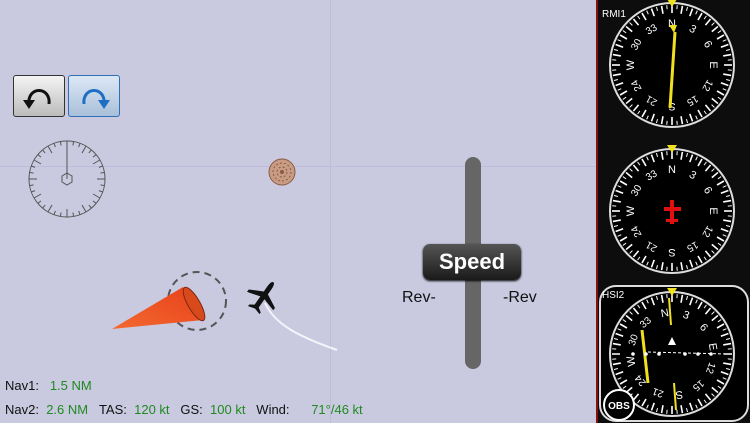  Describe the element at coordinates (112, 409) in the screenshot. I see `tas-label: TAS:` at that location.